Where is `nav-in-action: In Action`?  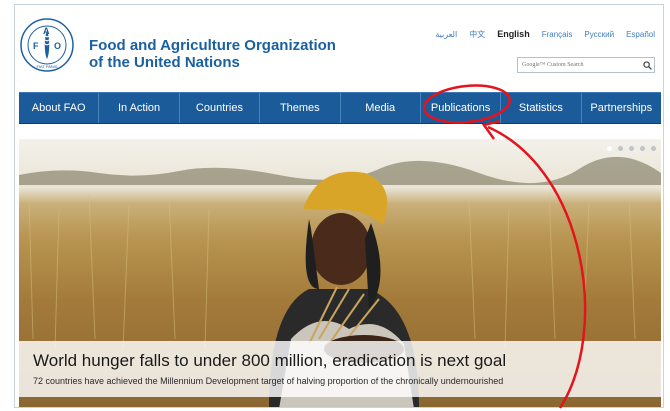 nav-in-action: In Action is located at coordinates (139, 108).